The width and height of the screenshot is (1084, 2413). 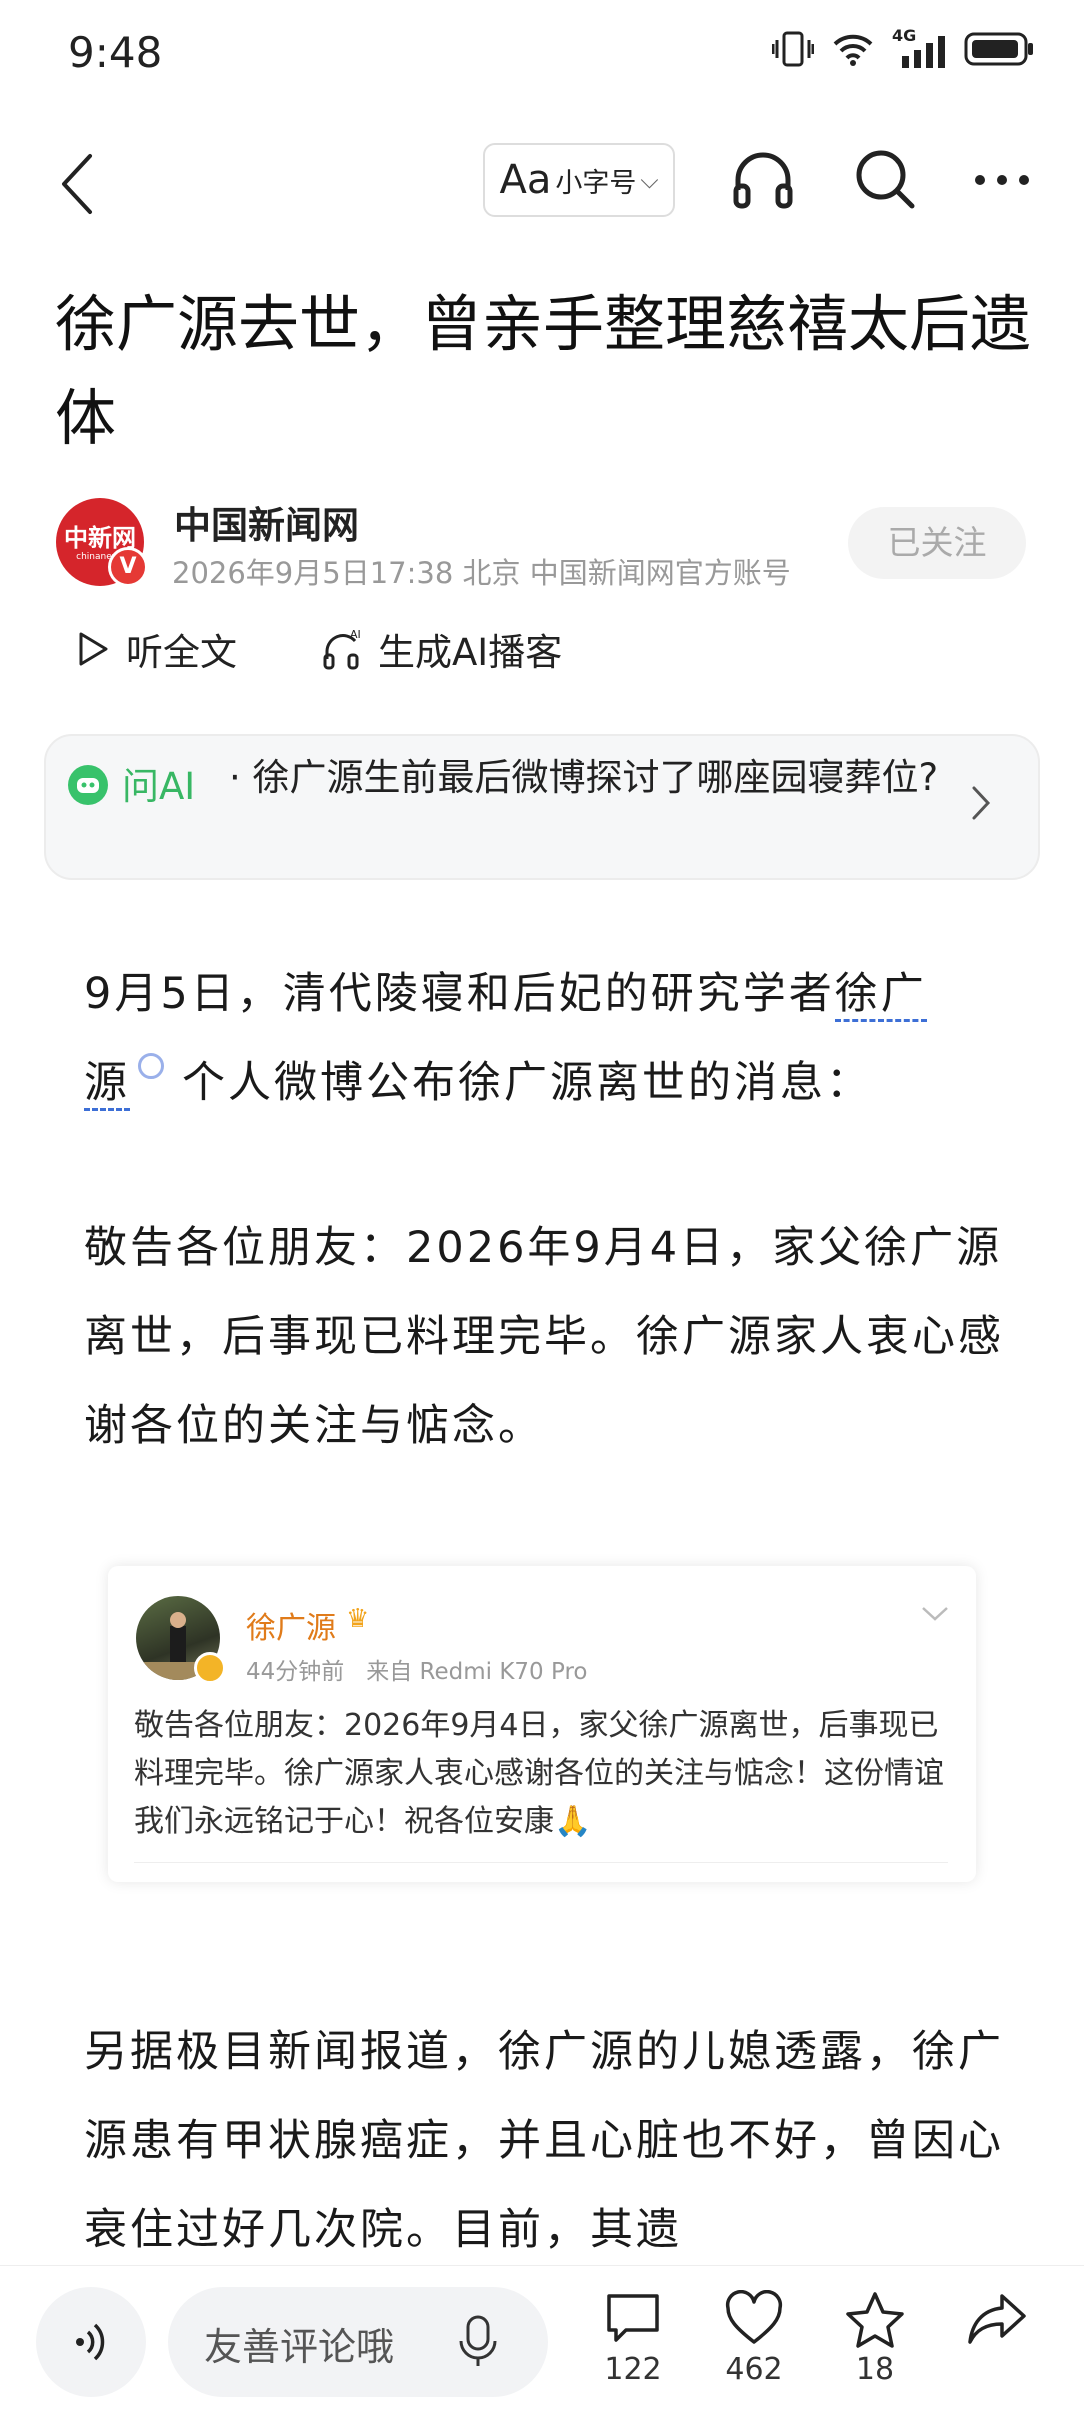 I want to click on headphones-icon, so click(x=763, y=180).